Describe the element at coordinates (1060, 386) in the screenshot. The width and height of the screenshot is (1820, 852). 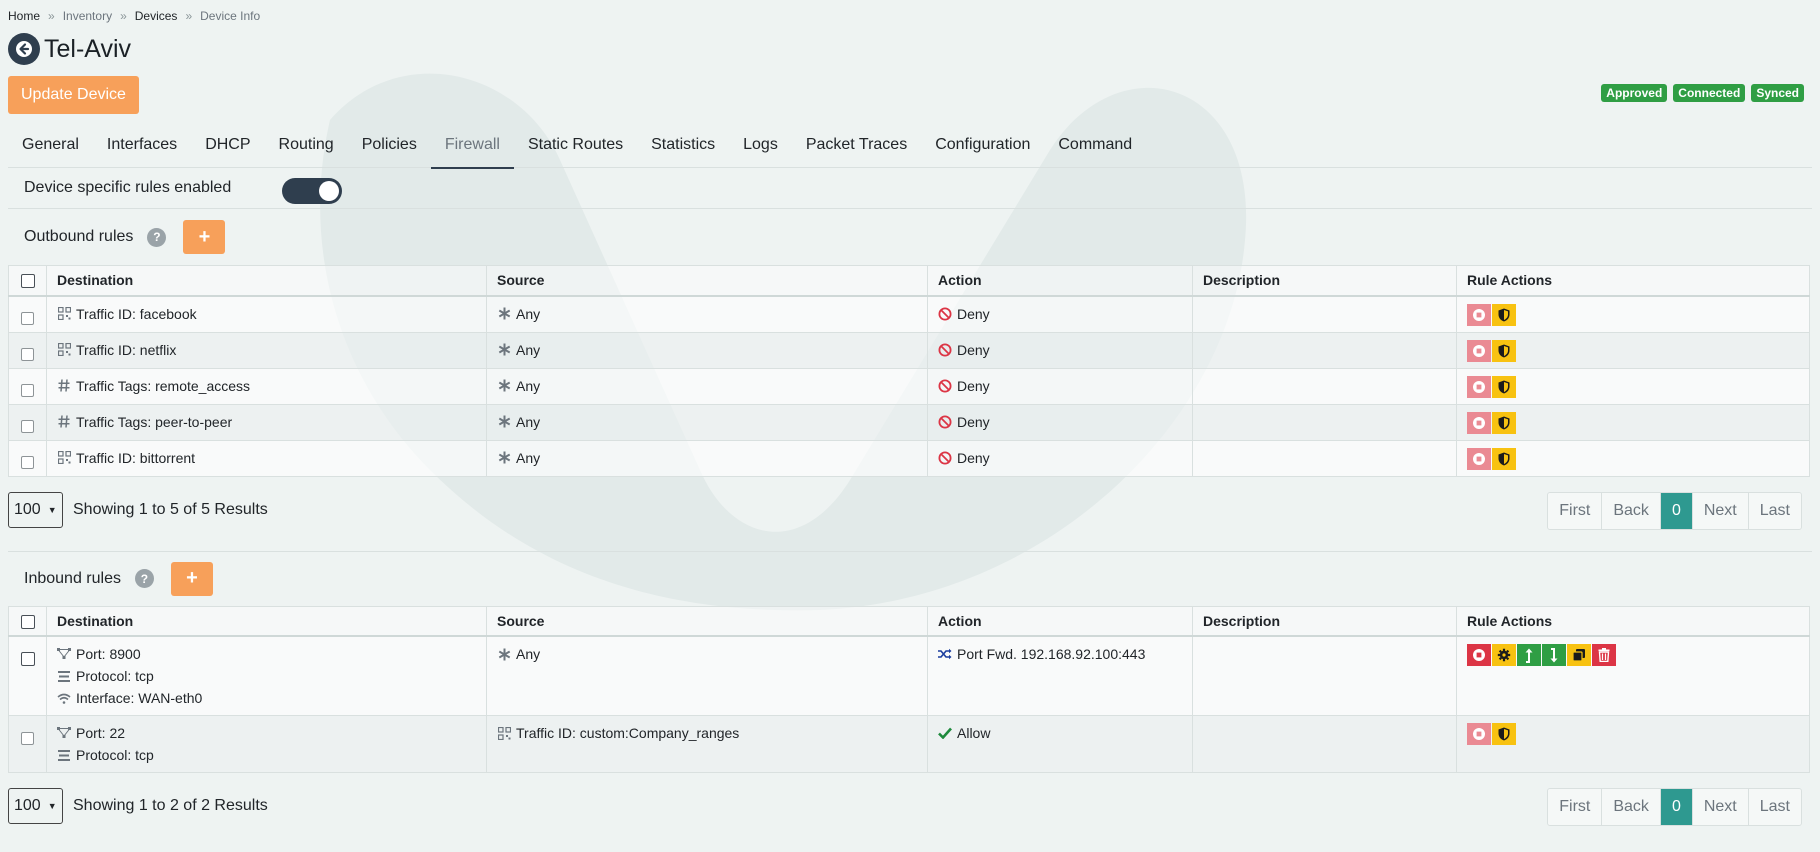
I see `action-cell: Deny` at that location.